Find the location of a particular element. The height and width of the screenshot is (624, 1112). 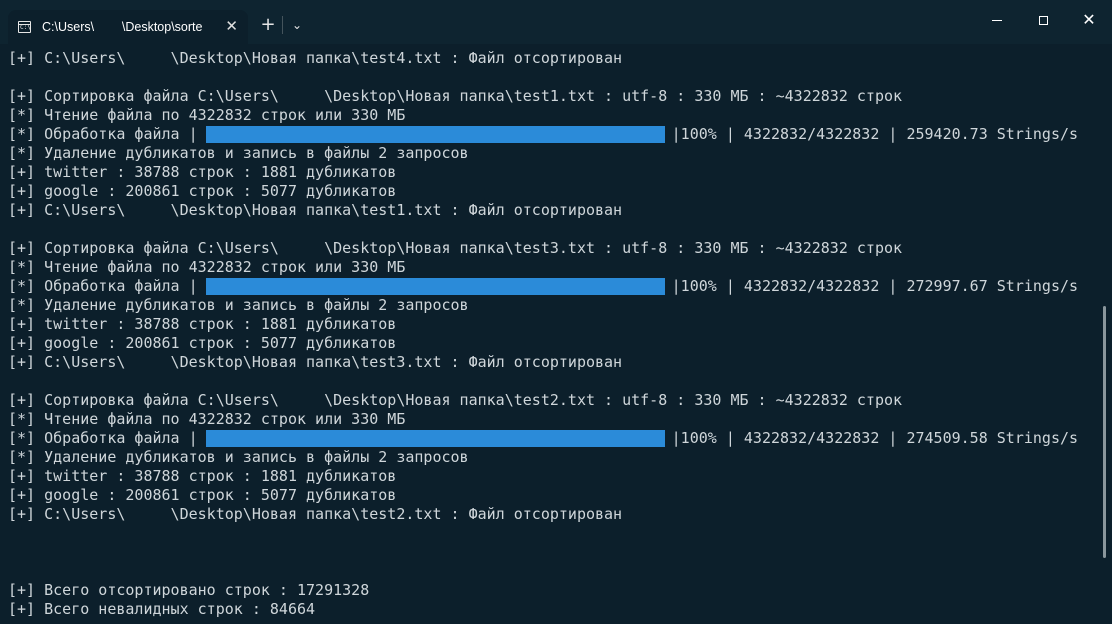

tab-close-icon: ✕ is located at coordinates (231, 26).